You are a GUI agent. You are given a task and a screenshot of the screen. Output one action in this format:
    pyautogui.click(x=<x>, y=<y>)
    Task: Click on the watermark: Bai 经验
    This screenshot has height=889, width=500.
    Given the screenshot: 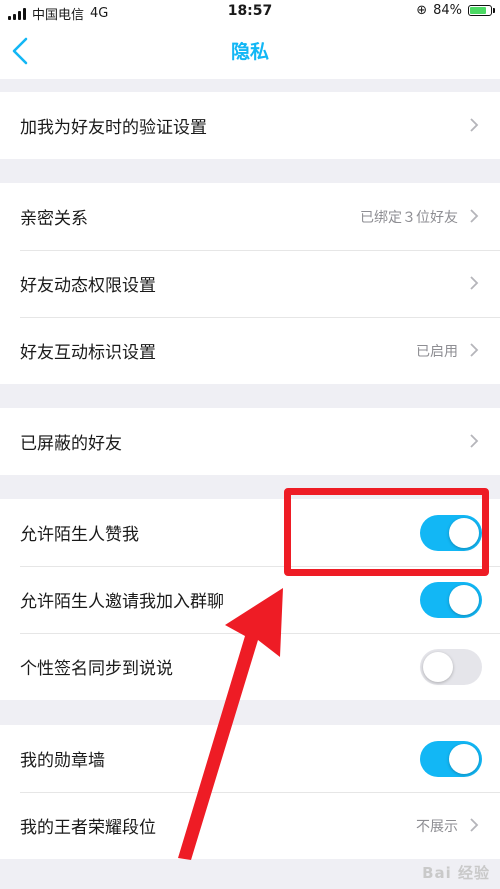 What is the action you would take?
    pyautogui.click(x=456, y=873)
    